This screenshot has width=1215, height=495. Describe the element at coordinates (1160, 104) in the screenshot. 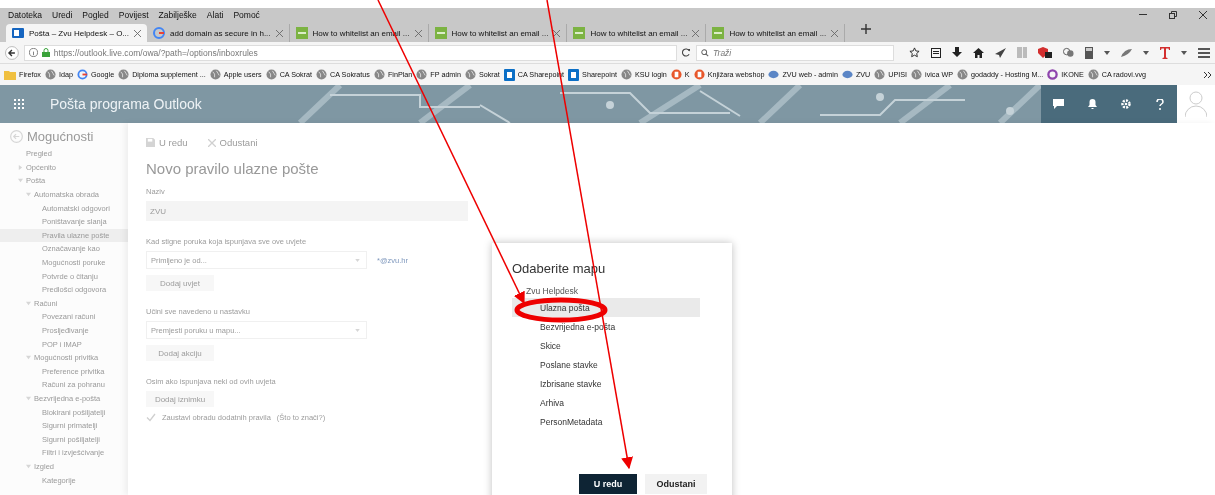

I see `help-icon` at that location.